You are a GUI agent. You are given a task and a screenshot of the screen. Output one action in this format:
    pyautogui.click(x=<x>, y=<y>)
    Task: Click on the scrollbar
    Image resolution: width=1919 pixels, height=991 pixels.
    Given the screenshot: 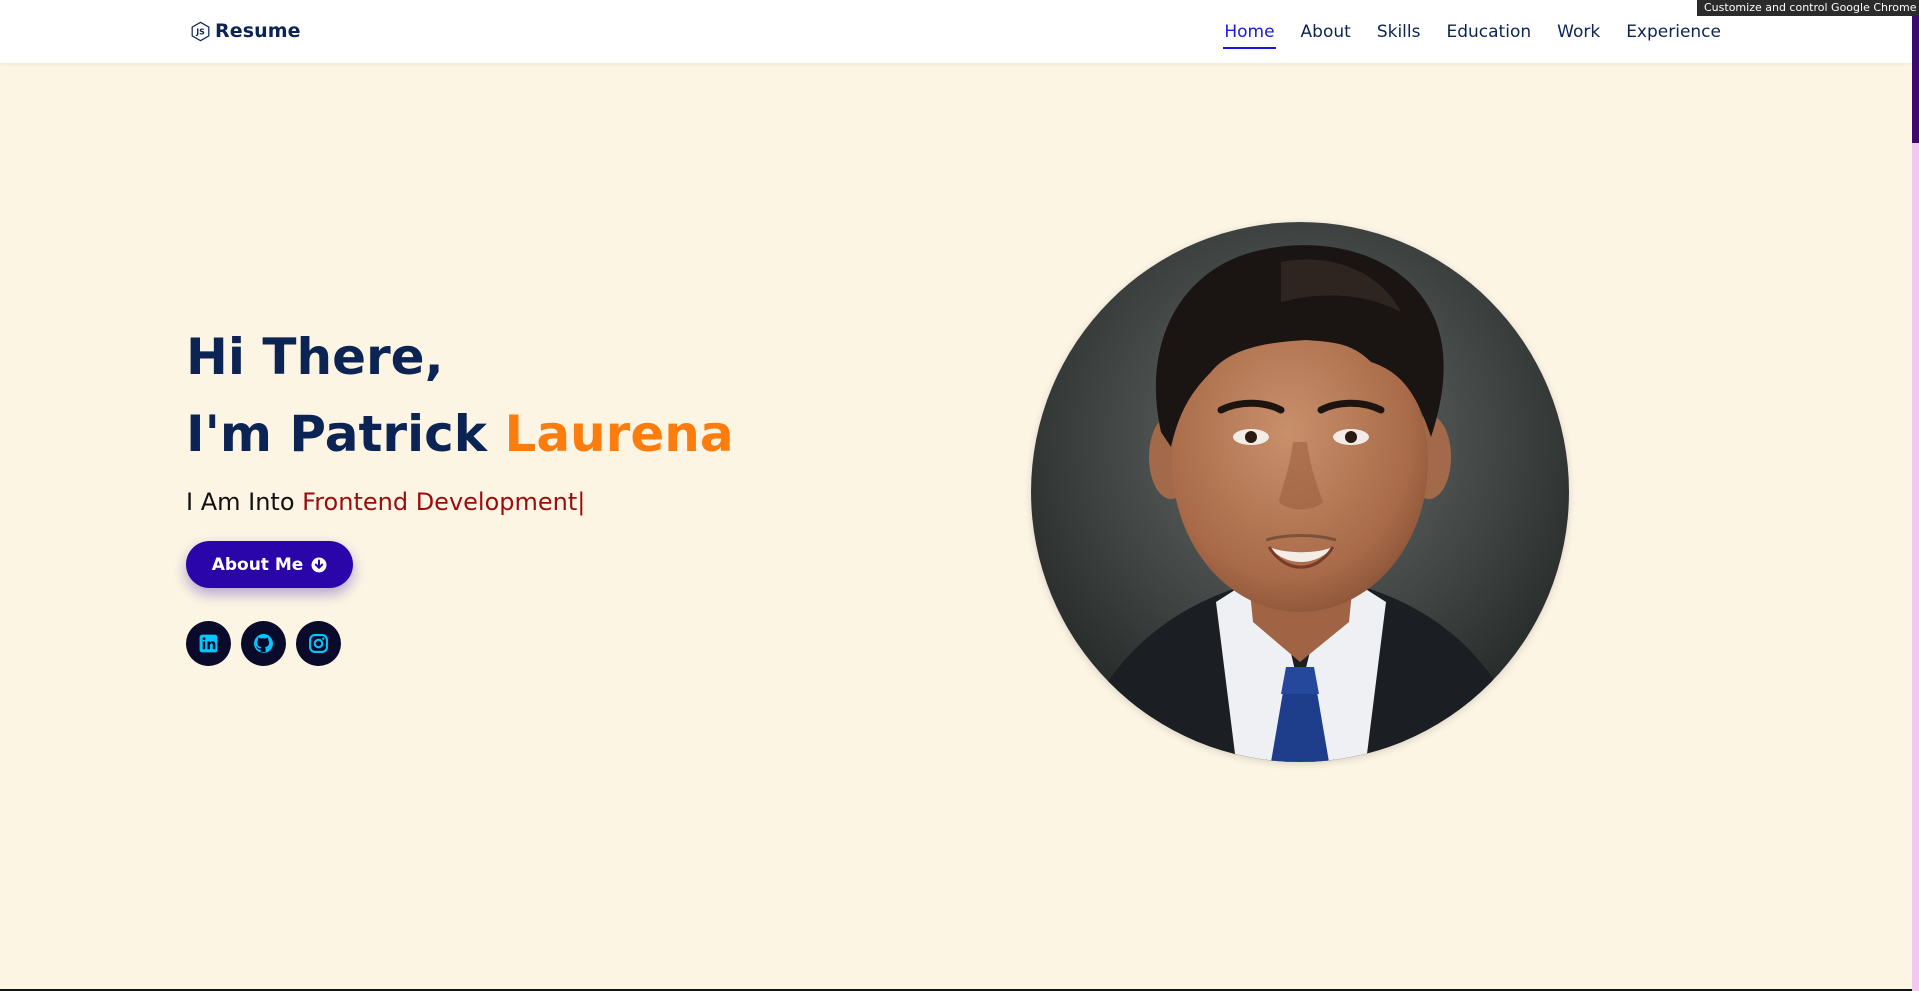 What is the action you would take?
    pyautogui.click(x=1915, y=495)
    